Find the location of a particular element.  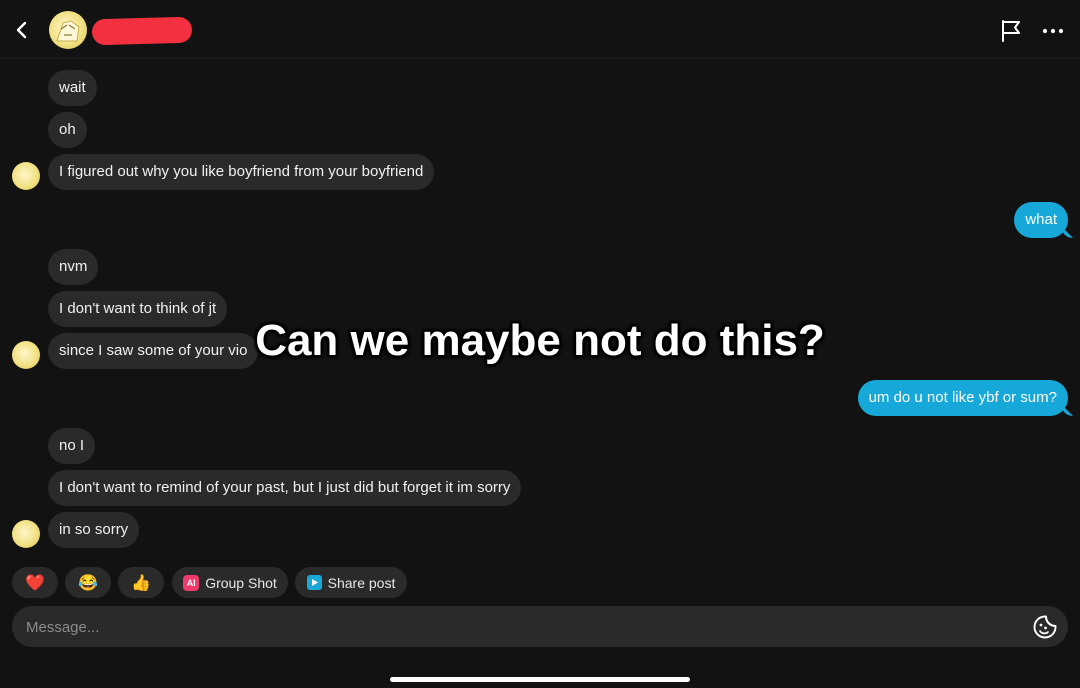

sent-message-bubble: what is located at coordinates (1041, 220).